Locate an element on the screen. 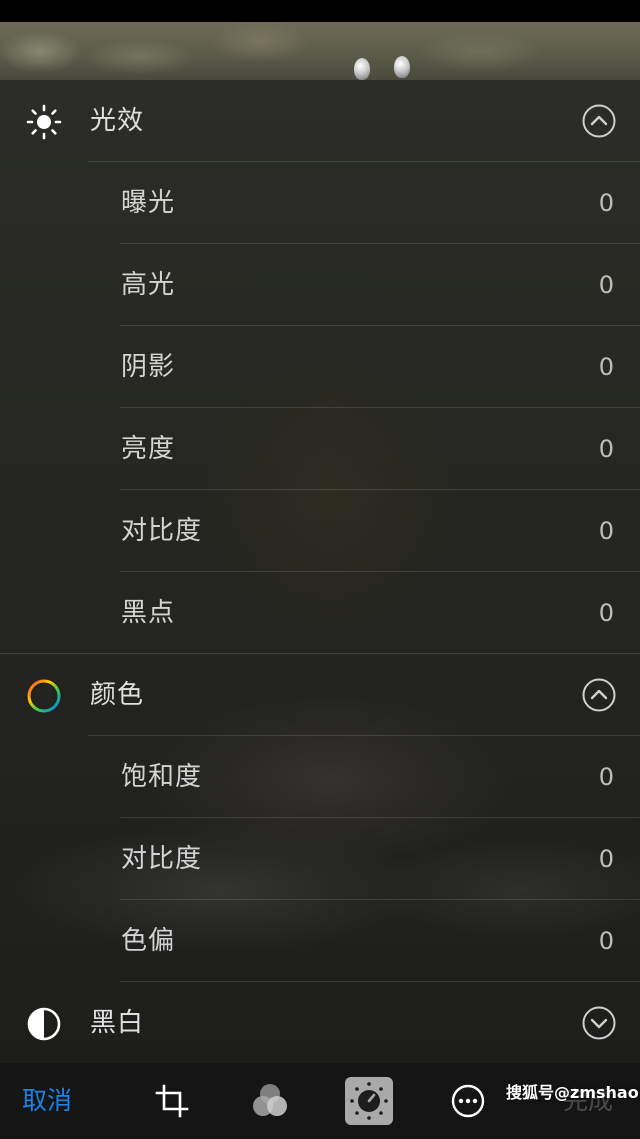  adjust-row-contrast: 对比度 0 is located at coordinates (320, 531).